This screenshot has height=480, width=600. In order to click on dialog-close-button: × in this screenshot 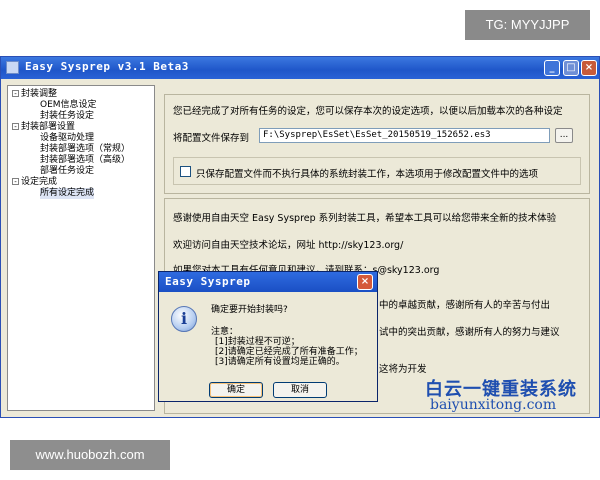, I will do `click(365, 282)`.